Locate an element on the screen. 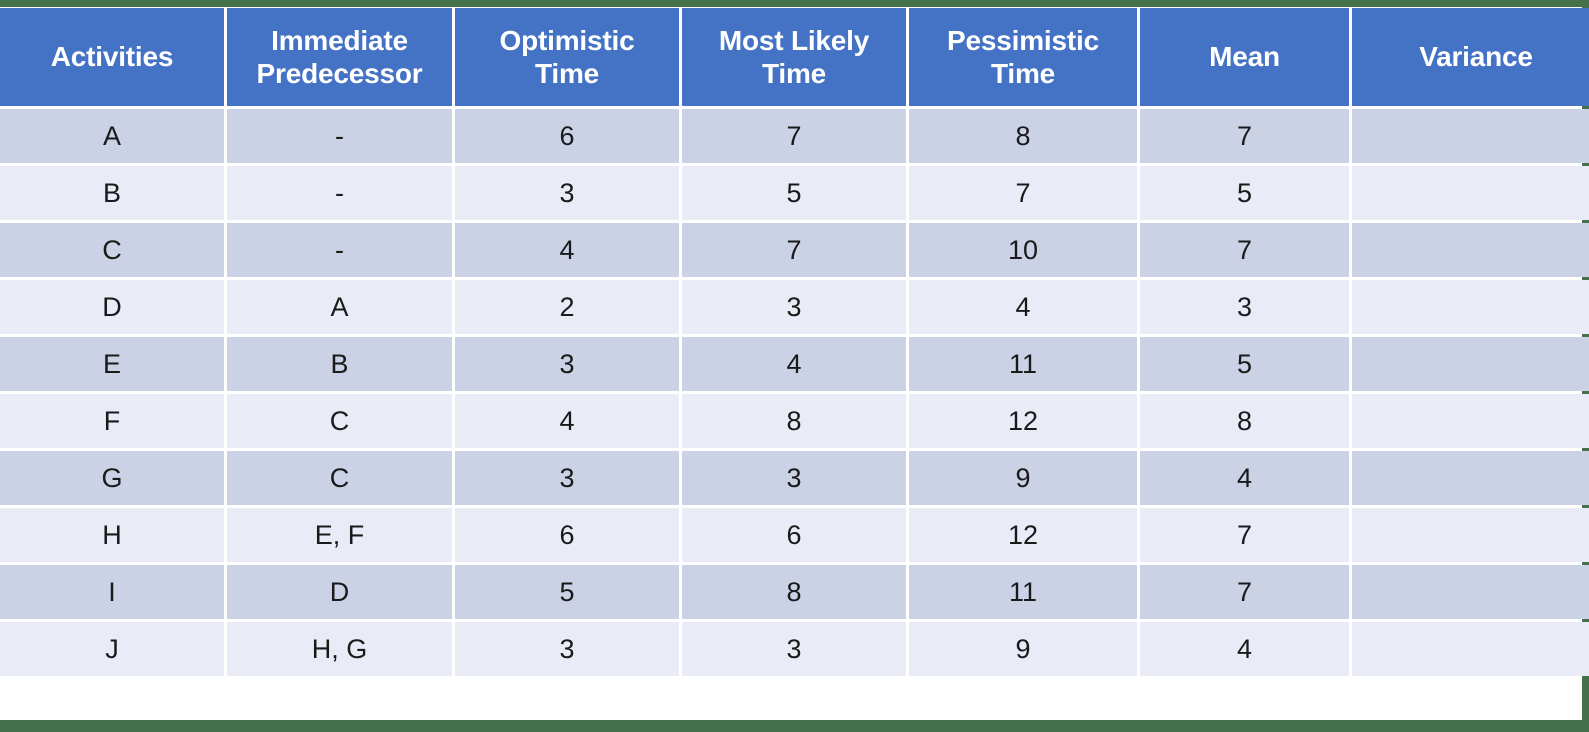 The image size is (1589, 732). table-row: E B 3 4 11 5 is located at coordinates (794, 364).